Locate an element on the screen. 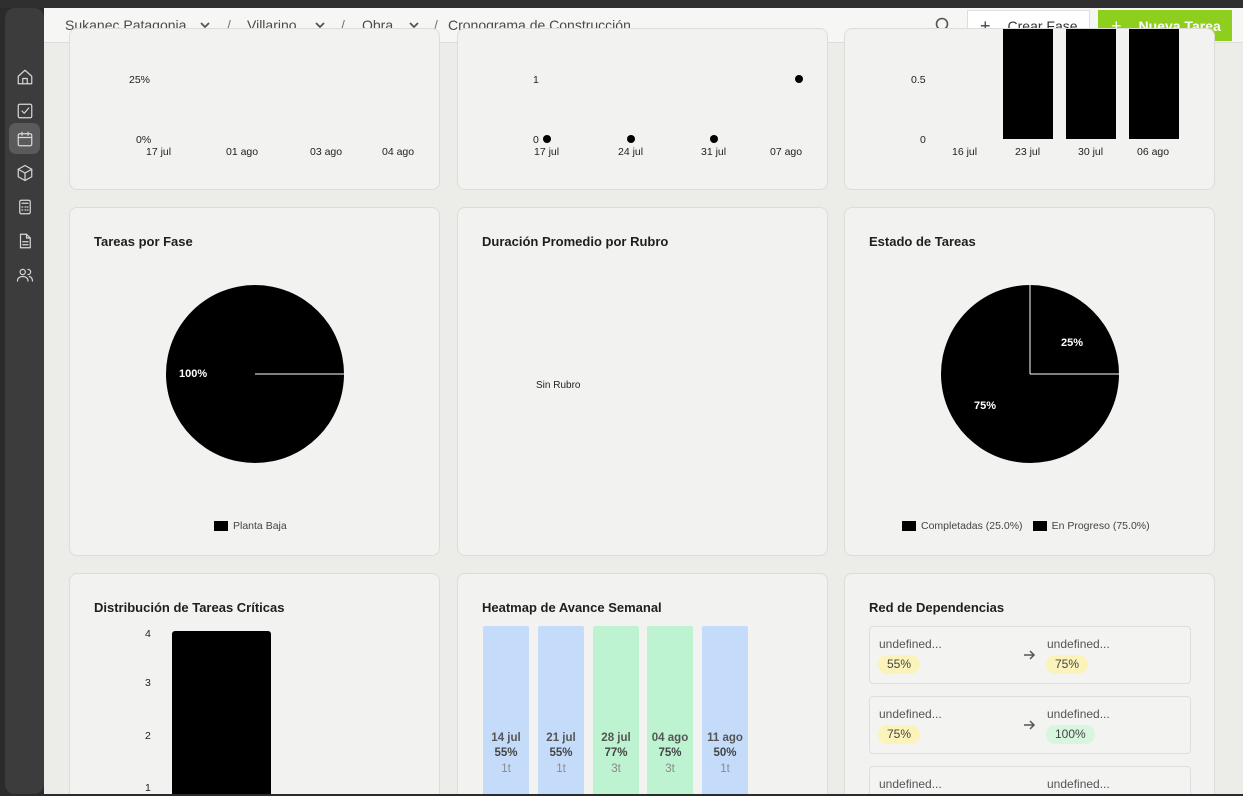 This screenshot has width=1243, height=796. calendar-icon is located at coordinates (24, 138).